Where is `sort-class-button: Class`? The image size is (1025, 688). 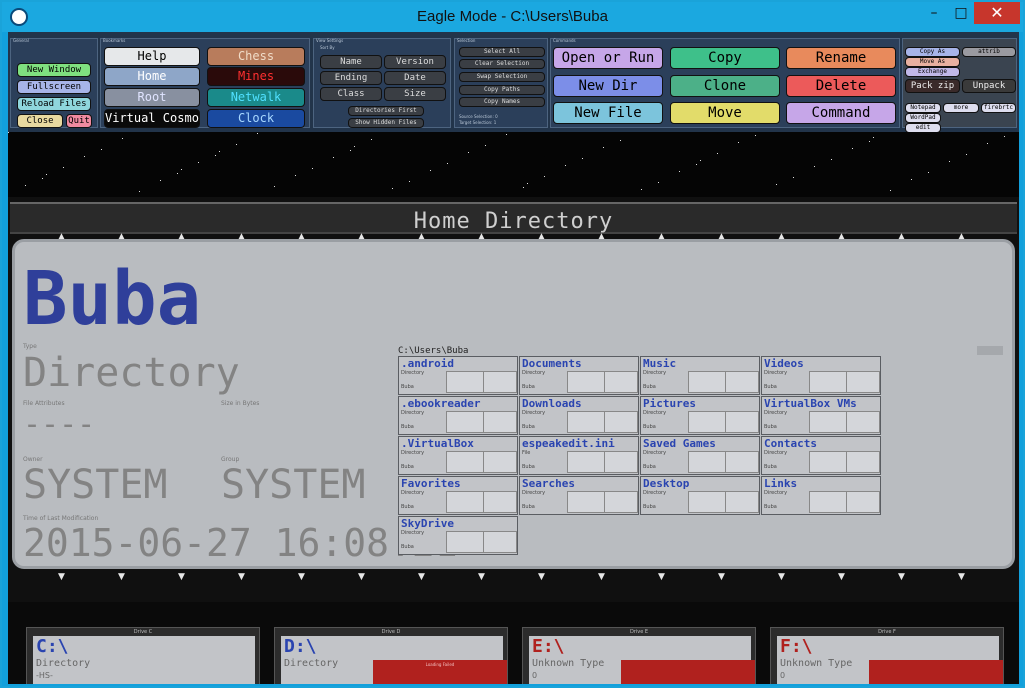 sort-class-button: Class is located at coordinates (351, 94).